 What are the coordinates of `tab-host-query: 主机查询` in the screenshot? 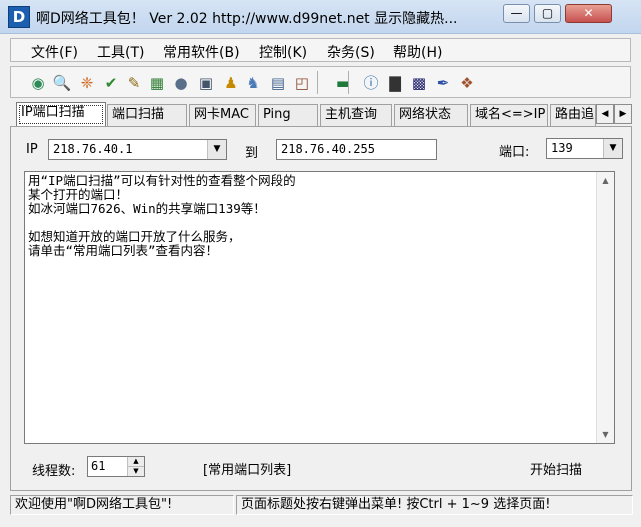 It's located at (356, 115).